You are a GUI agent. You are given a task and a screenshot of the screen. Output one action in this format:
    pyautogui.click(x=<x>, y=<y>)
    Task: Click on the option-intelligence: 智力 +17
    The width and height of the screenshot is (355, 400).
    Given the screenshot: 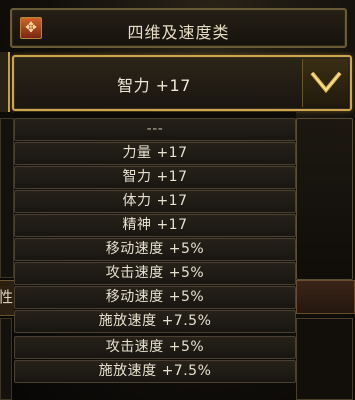 What is the action you would take?
    pyautogui.click(x=155, y=177)
    